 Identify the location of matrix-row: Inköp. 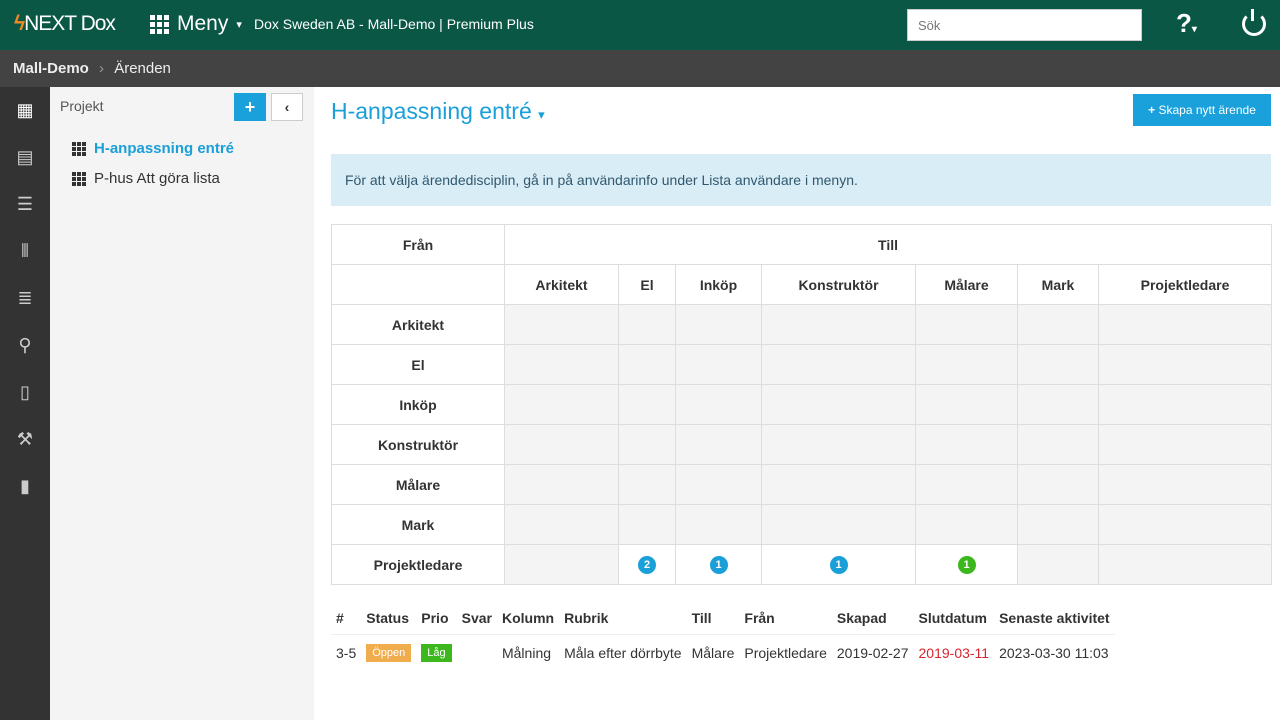
(801, 404).